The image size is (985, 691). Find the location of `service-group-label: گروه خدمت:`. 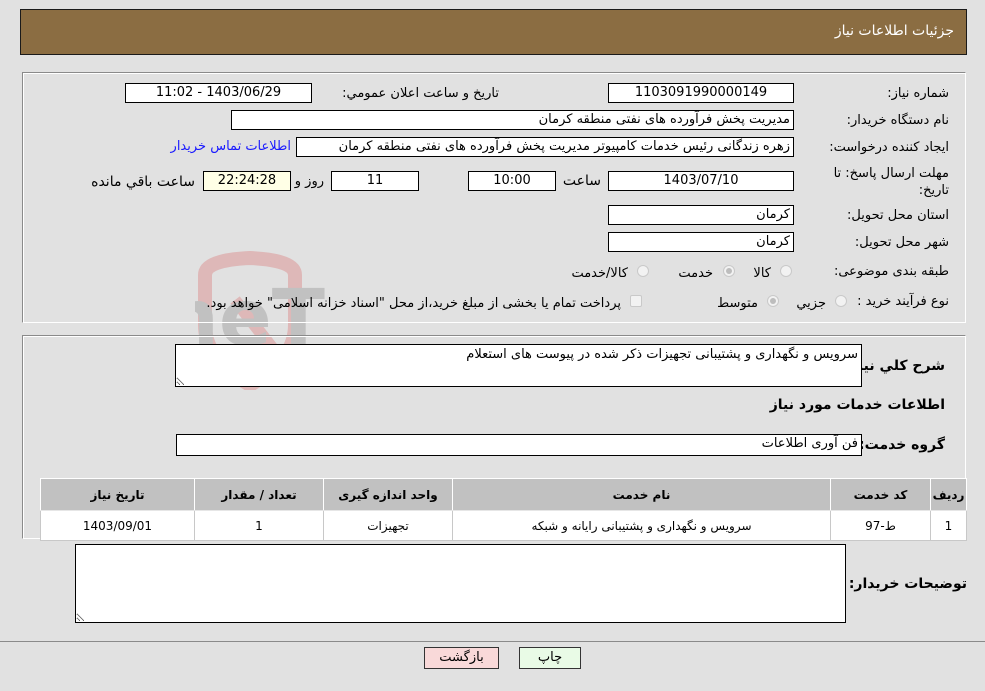

service-group-label: گروه خدمت: is located at coordinates (902, 445).